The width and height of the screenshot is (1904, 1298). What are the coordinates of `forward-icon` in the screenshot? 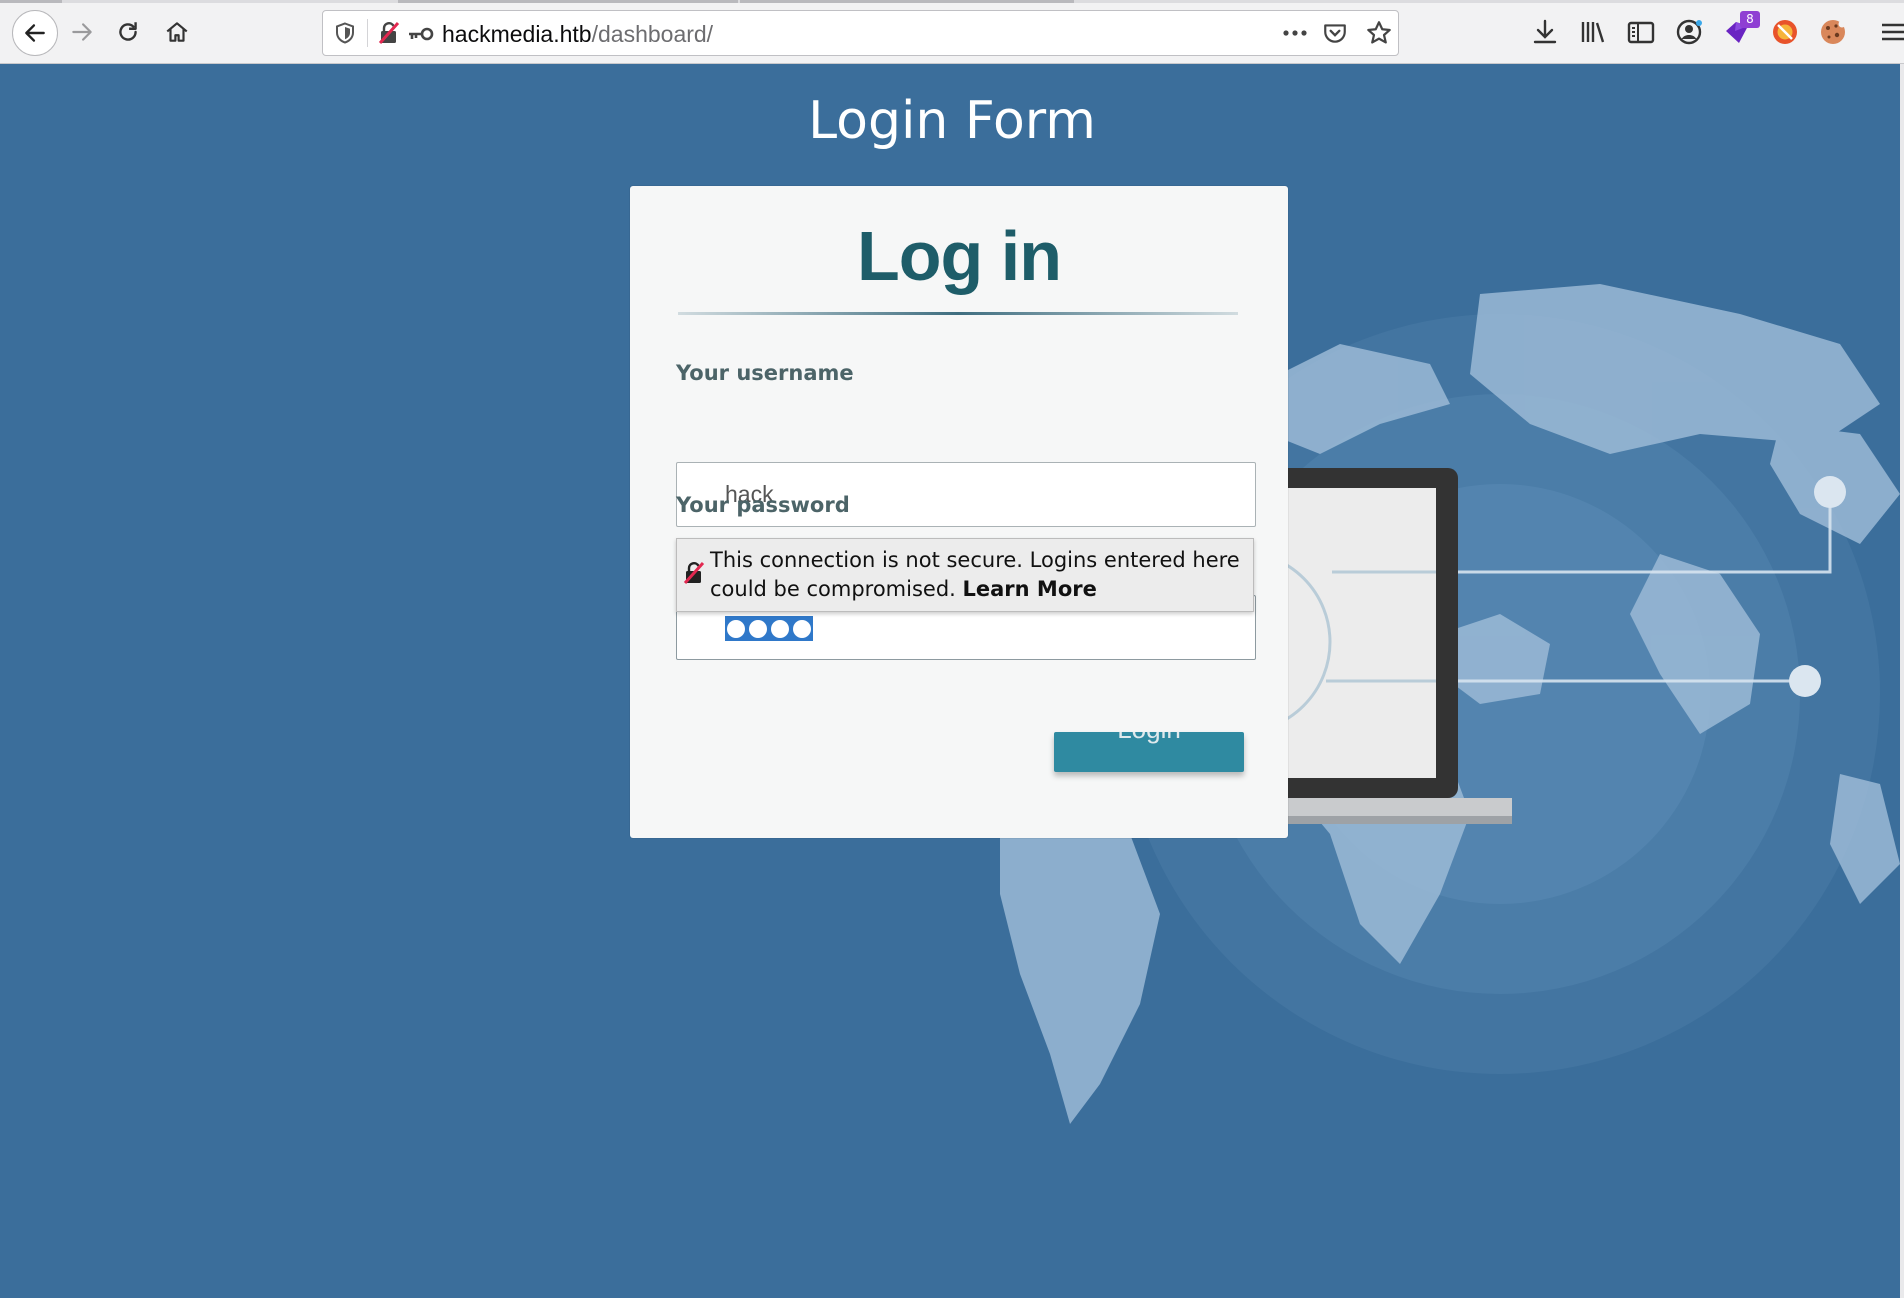 It's located at (82, 32).